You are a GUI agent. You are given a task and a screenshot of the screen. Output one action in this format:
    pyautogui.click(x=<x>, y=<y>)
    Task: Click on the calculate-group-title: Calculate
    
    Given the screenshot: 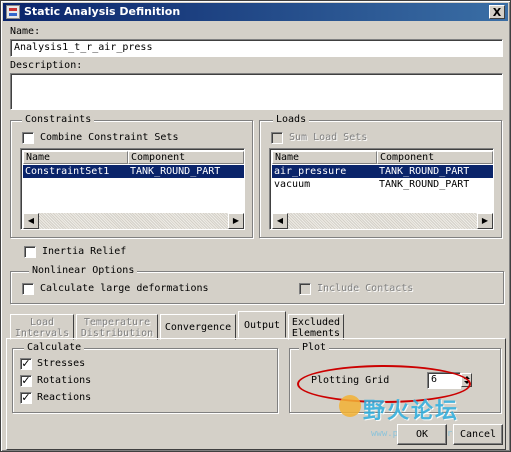 What is the action you would take?
    pyautogui.click(x=54, y=348)
    